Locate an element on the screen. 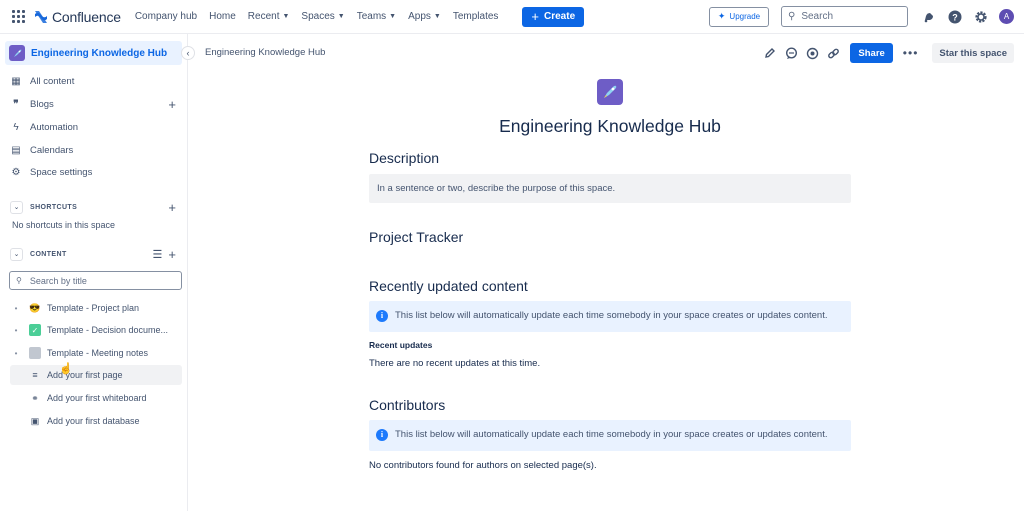 The height and width of the screenshot is (511, 1024). avatar-initial: A is located at coordinates (1006, 16).